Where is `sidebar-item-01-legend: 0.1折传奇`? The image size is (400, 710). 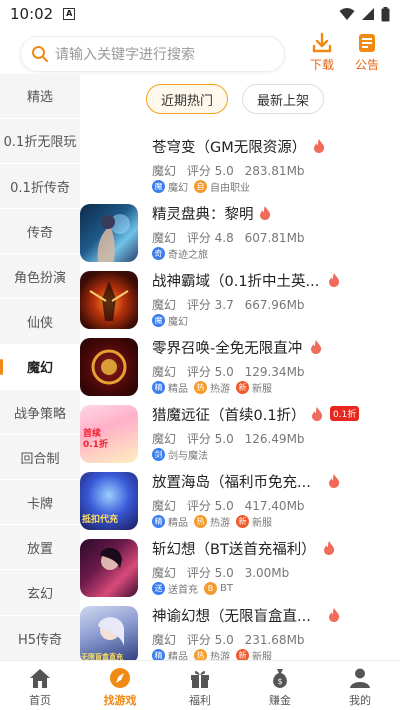
sidebar-item-01-legend: 0.1折传奇 is located at coordinates (40, 186).